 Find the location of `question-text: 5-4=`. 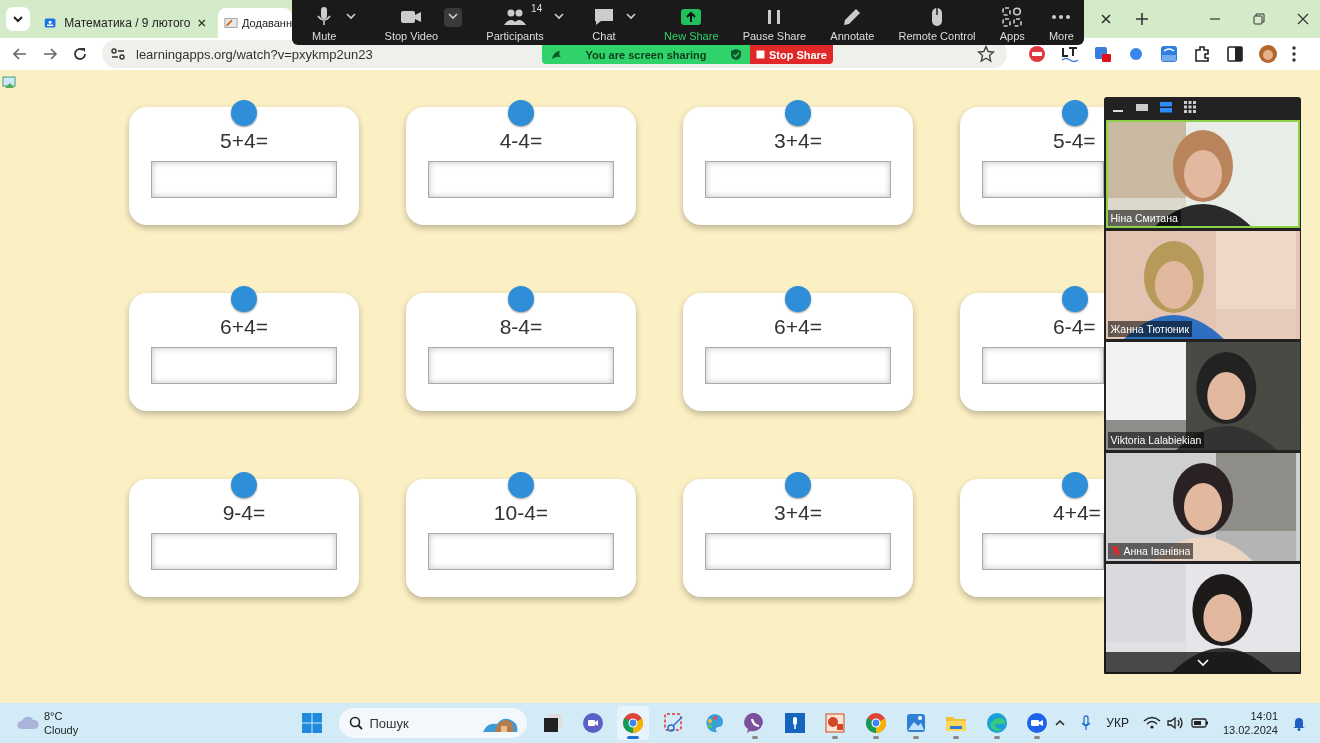

question-text: 5-4= is located at coordinates (1074, 141).